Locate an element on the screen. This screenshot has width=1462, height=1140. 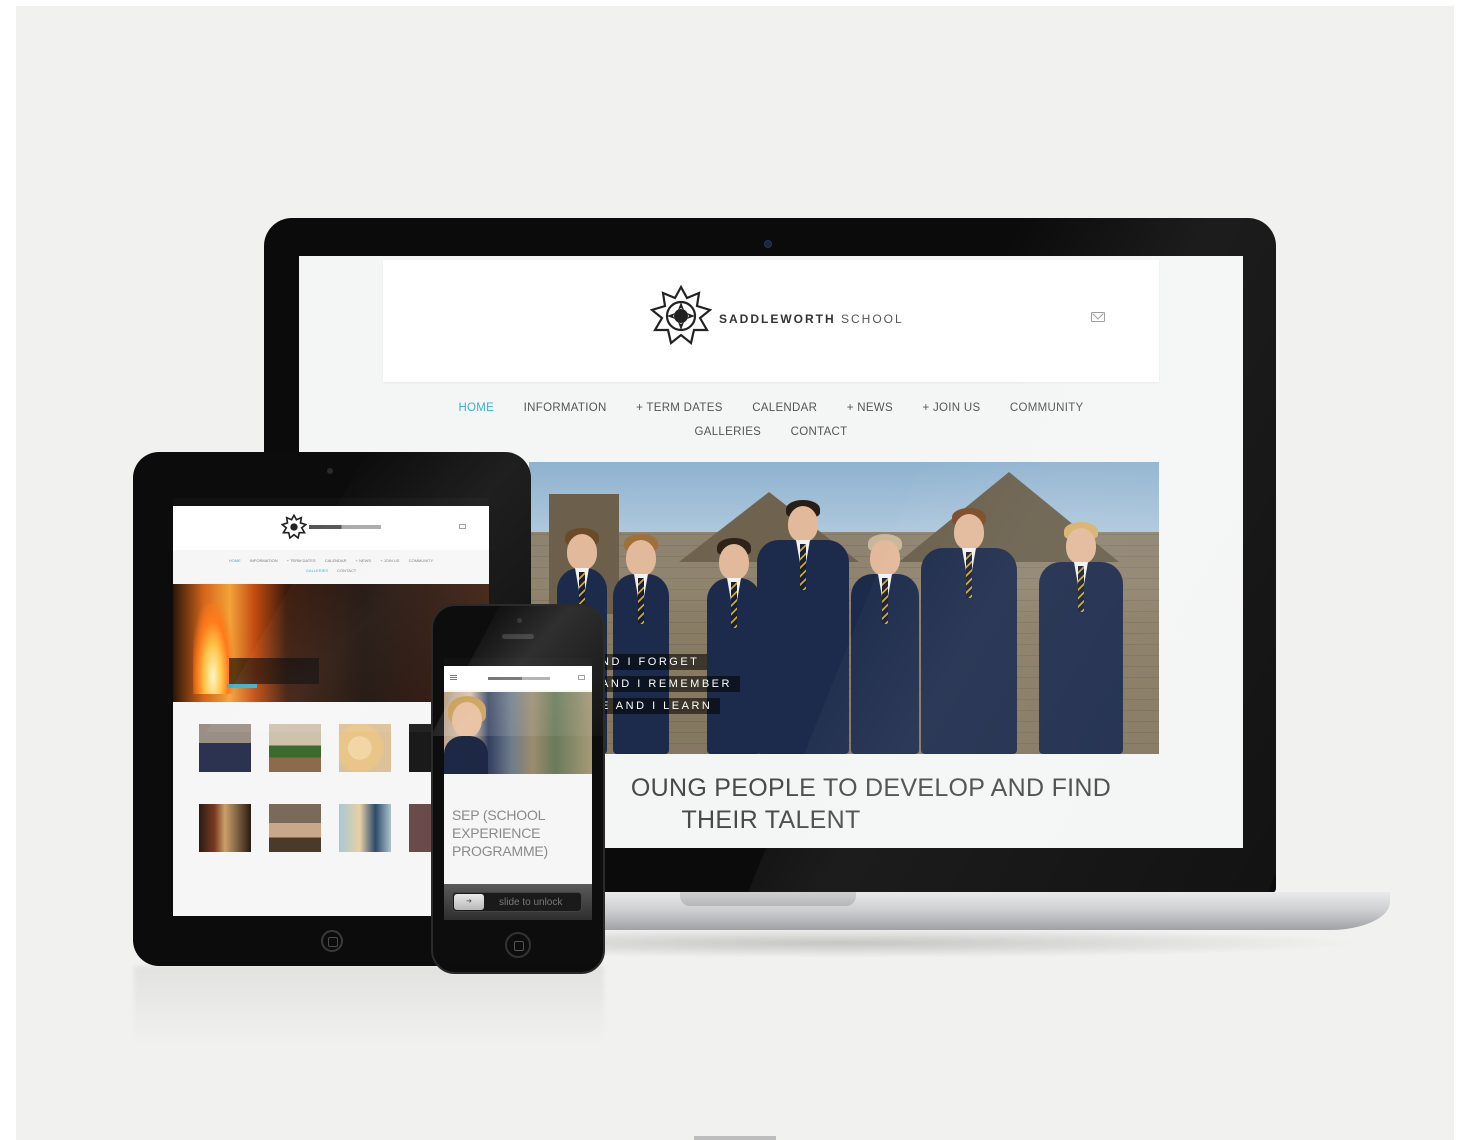
tablet-site-header is located at coordinates (331, 528).